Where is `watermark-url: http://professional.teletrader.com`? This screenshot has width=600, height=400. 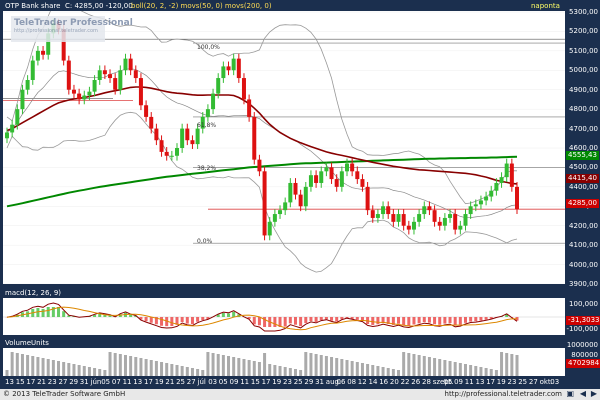 watermark-url: http://professional.teletrader.com is located at coordinates (56, 31).